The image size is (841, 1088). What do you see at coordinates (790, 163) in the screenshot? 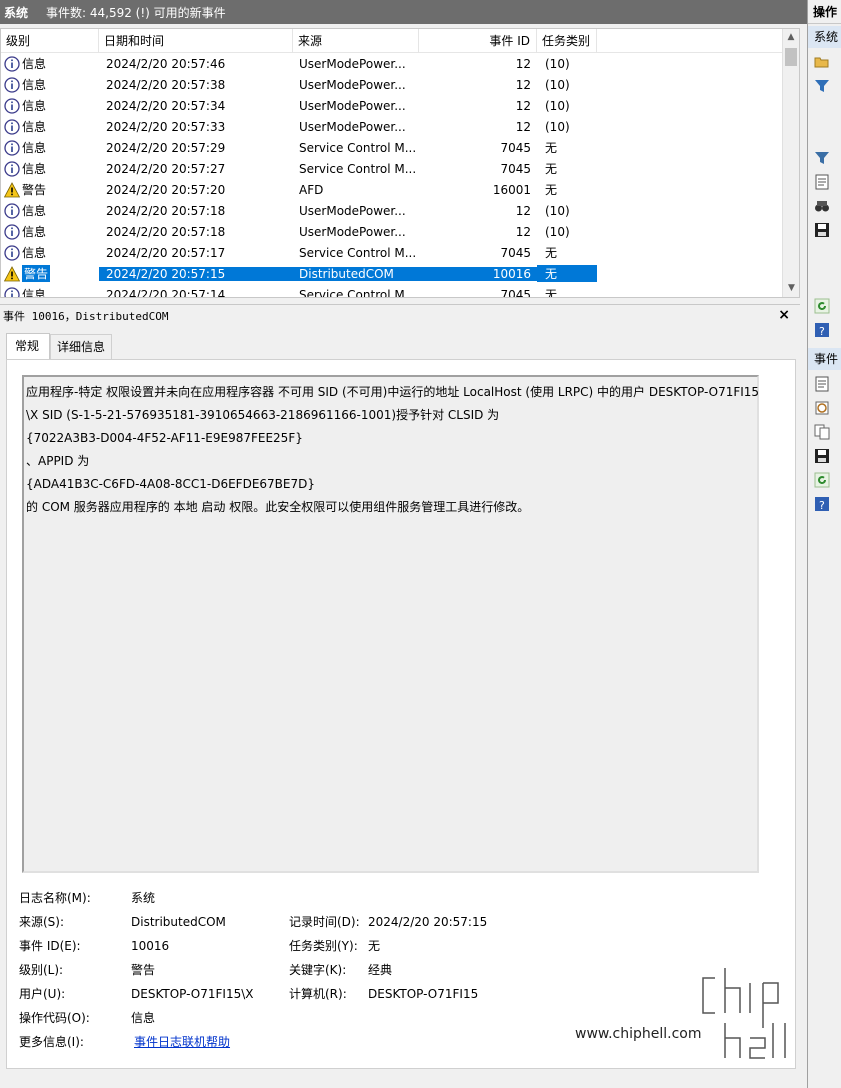
I see `list-scrollbar: ▲ ▼` at bounding box center [790, 163].